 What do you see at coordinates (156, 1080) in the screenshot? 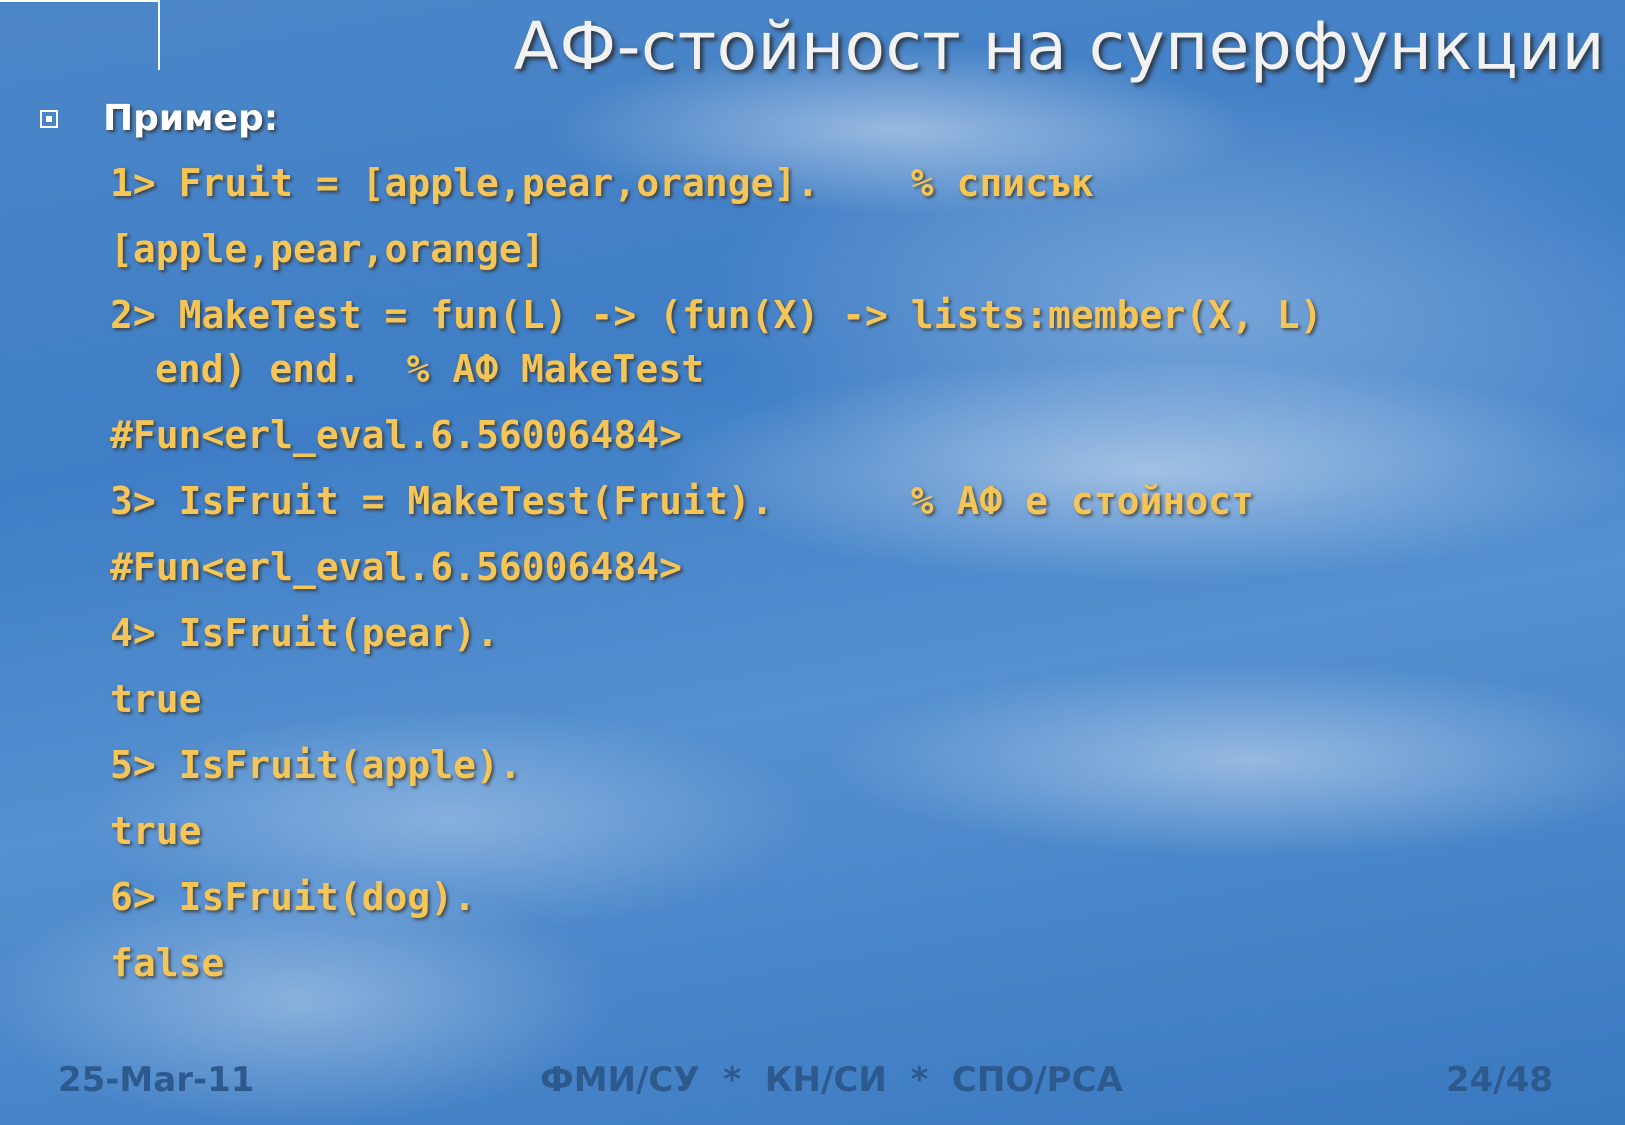
I see `footer-date: 25-Mar-11` at bounding box center [156, 1080].